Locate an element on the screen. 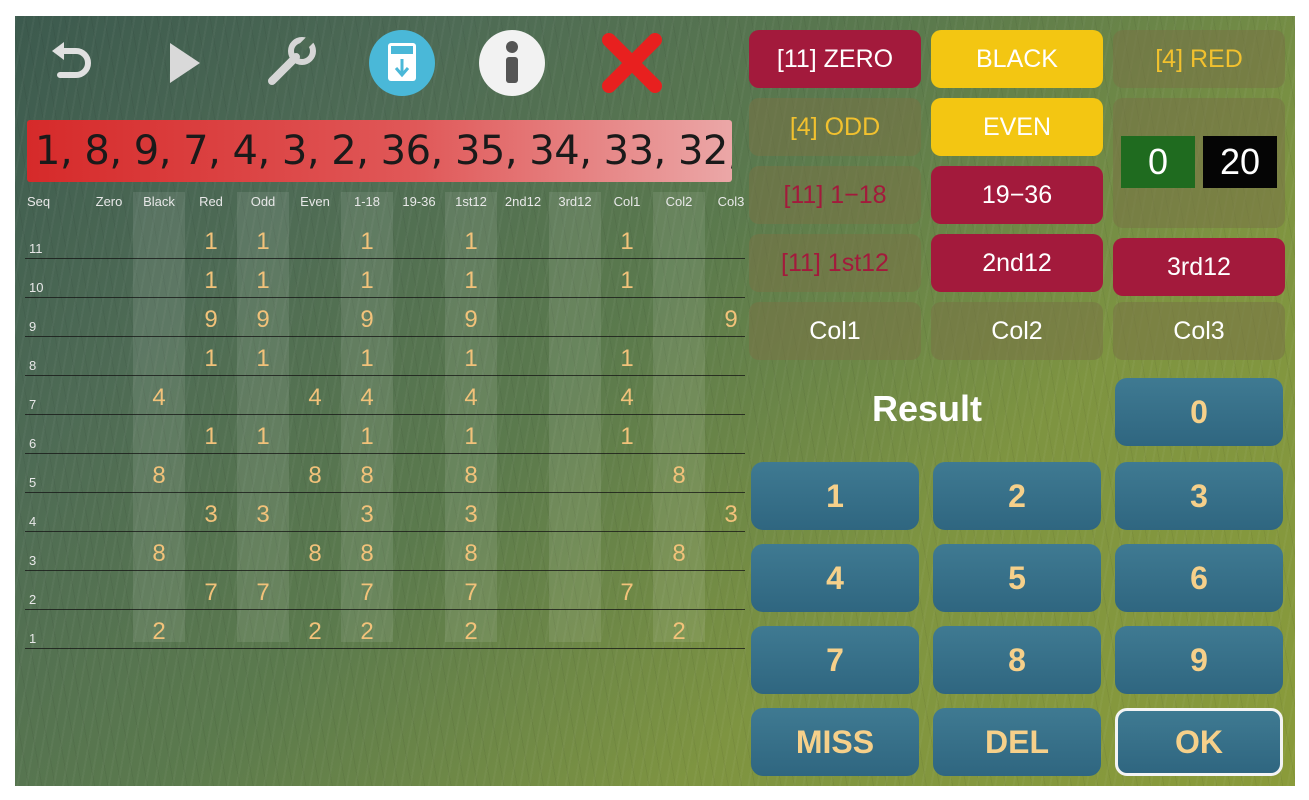  column-header: 2nd12 is located at coordinates (523, 201).